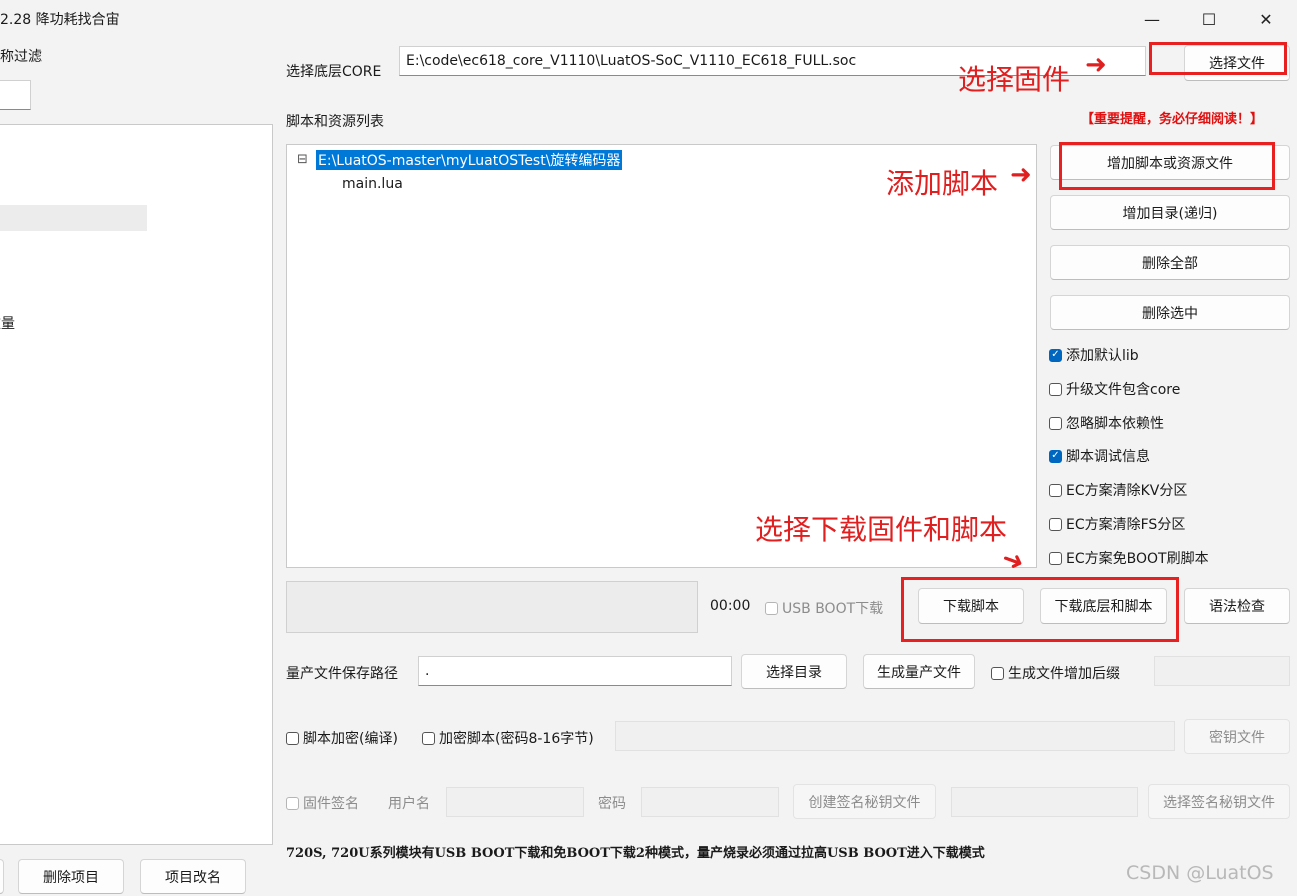 The width and height of the screenshot is (1297, 896). What do you see at coordinates (1094, 355) in the screenshot?
I see `option-add-default-lib: ✓ 添加默认lib` at bounding box center [1094, 355].